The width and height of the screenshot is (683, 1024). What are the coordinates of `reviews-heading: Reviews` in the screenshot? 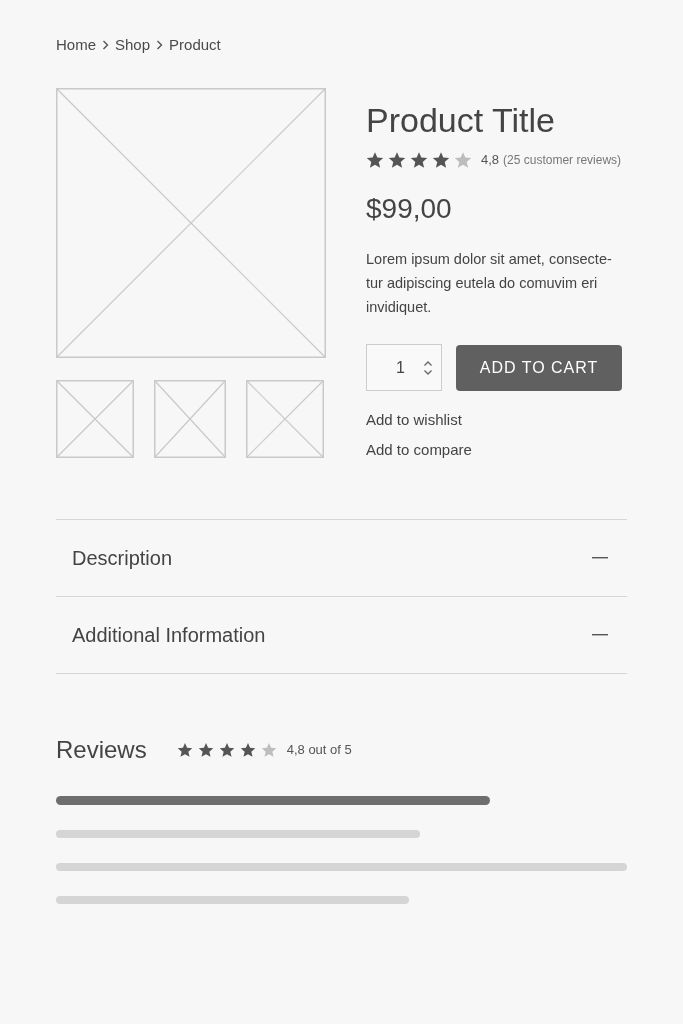 It's located at (101, 750).